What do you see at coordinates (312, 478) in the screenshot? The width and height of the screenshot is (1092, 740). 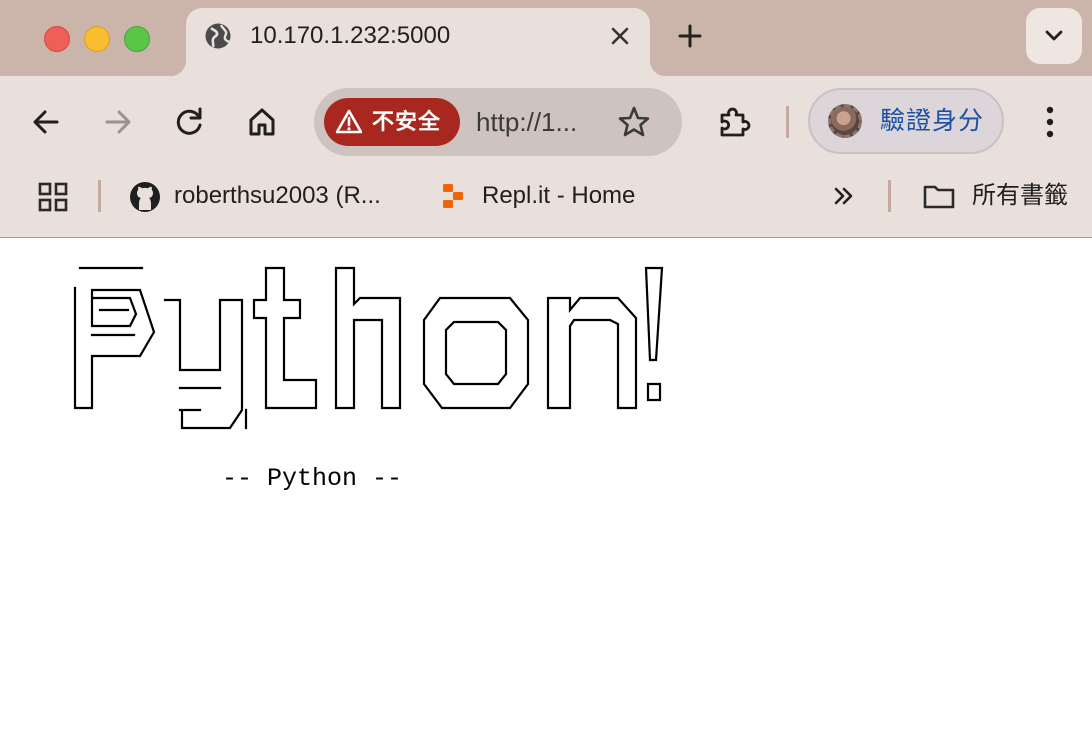 I see `page-caption: -- Python --` at bounding box center [312, 478].